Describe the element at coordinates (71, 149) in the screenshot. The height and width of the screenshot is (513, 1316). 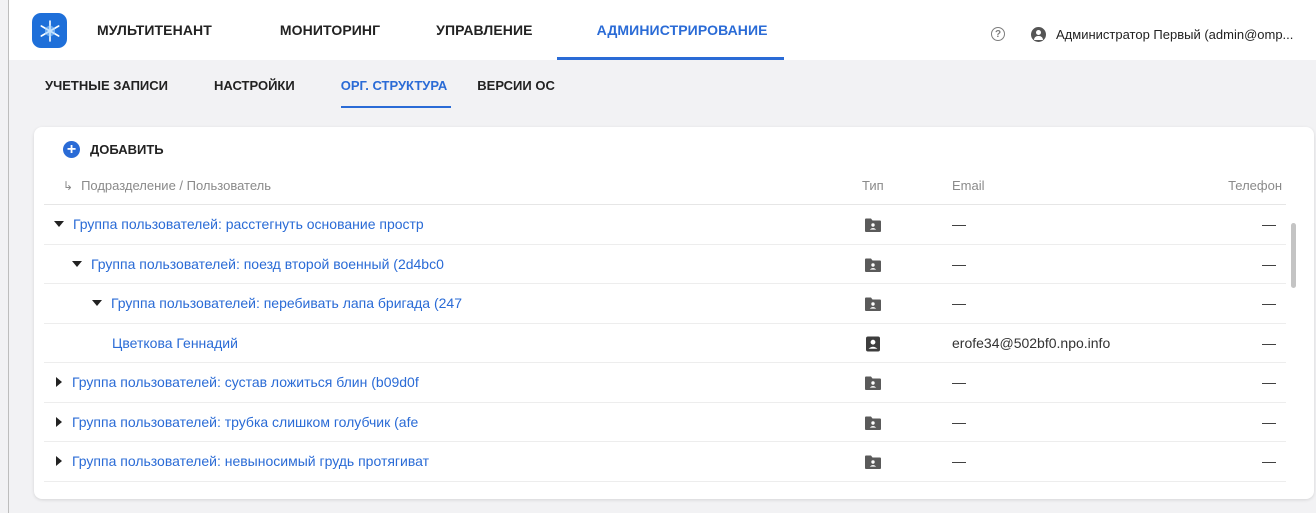
I see `plus-circle-icon: +` at that location.